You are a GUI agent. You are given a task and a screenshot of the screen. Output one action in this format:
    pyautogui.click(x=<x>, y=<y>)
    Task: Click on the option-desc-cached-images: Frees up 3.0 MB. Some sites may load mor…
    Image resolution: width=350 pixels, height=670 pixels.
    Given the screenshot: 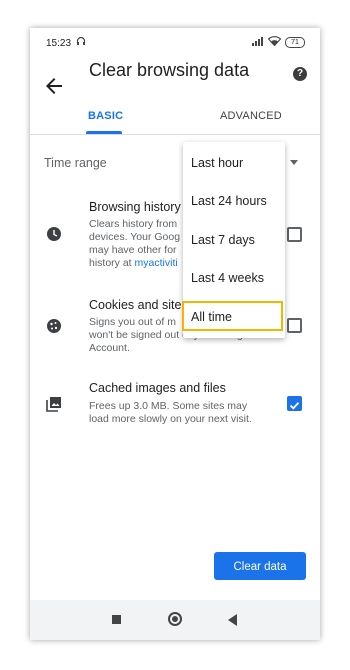 What is the action you would take?
    pyautogui.click(x=186, y=413)
    